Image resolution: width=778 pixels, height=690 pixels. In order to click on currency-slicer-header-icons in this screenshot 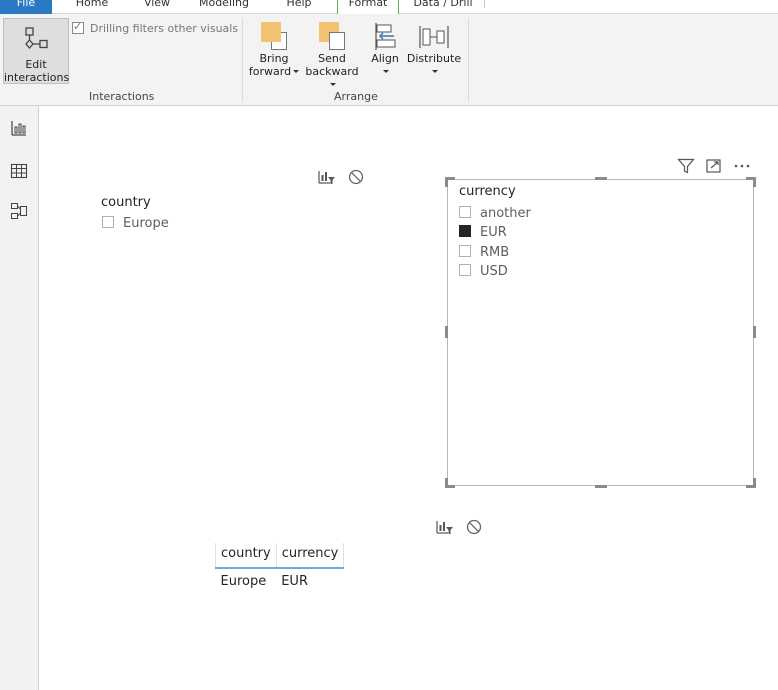, I will do `click(714, 166)`.